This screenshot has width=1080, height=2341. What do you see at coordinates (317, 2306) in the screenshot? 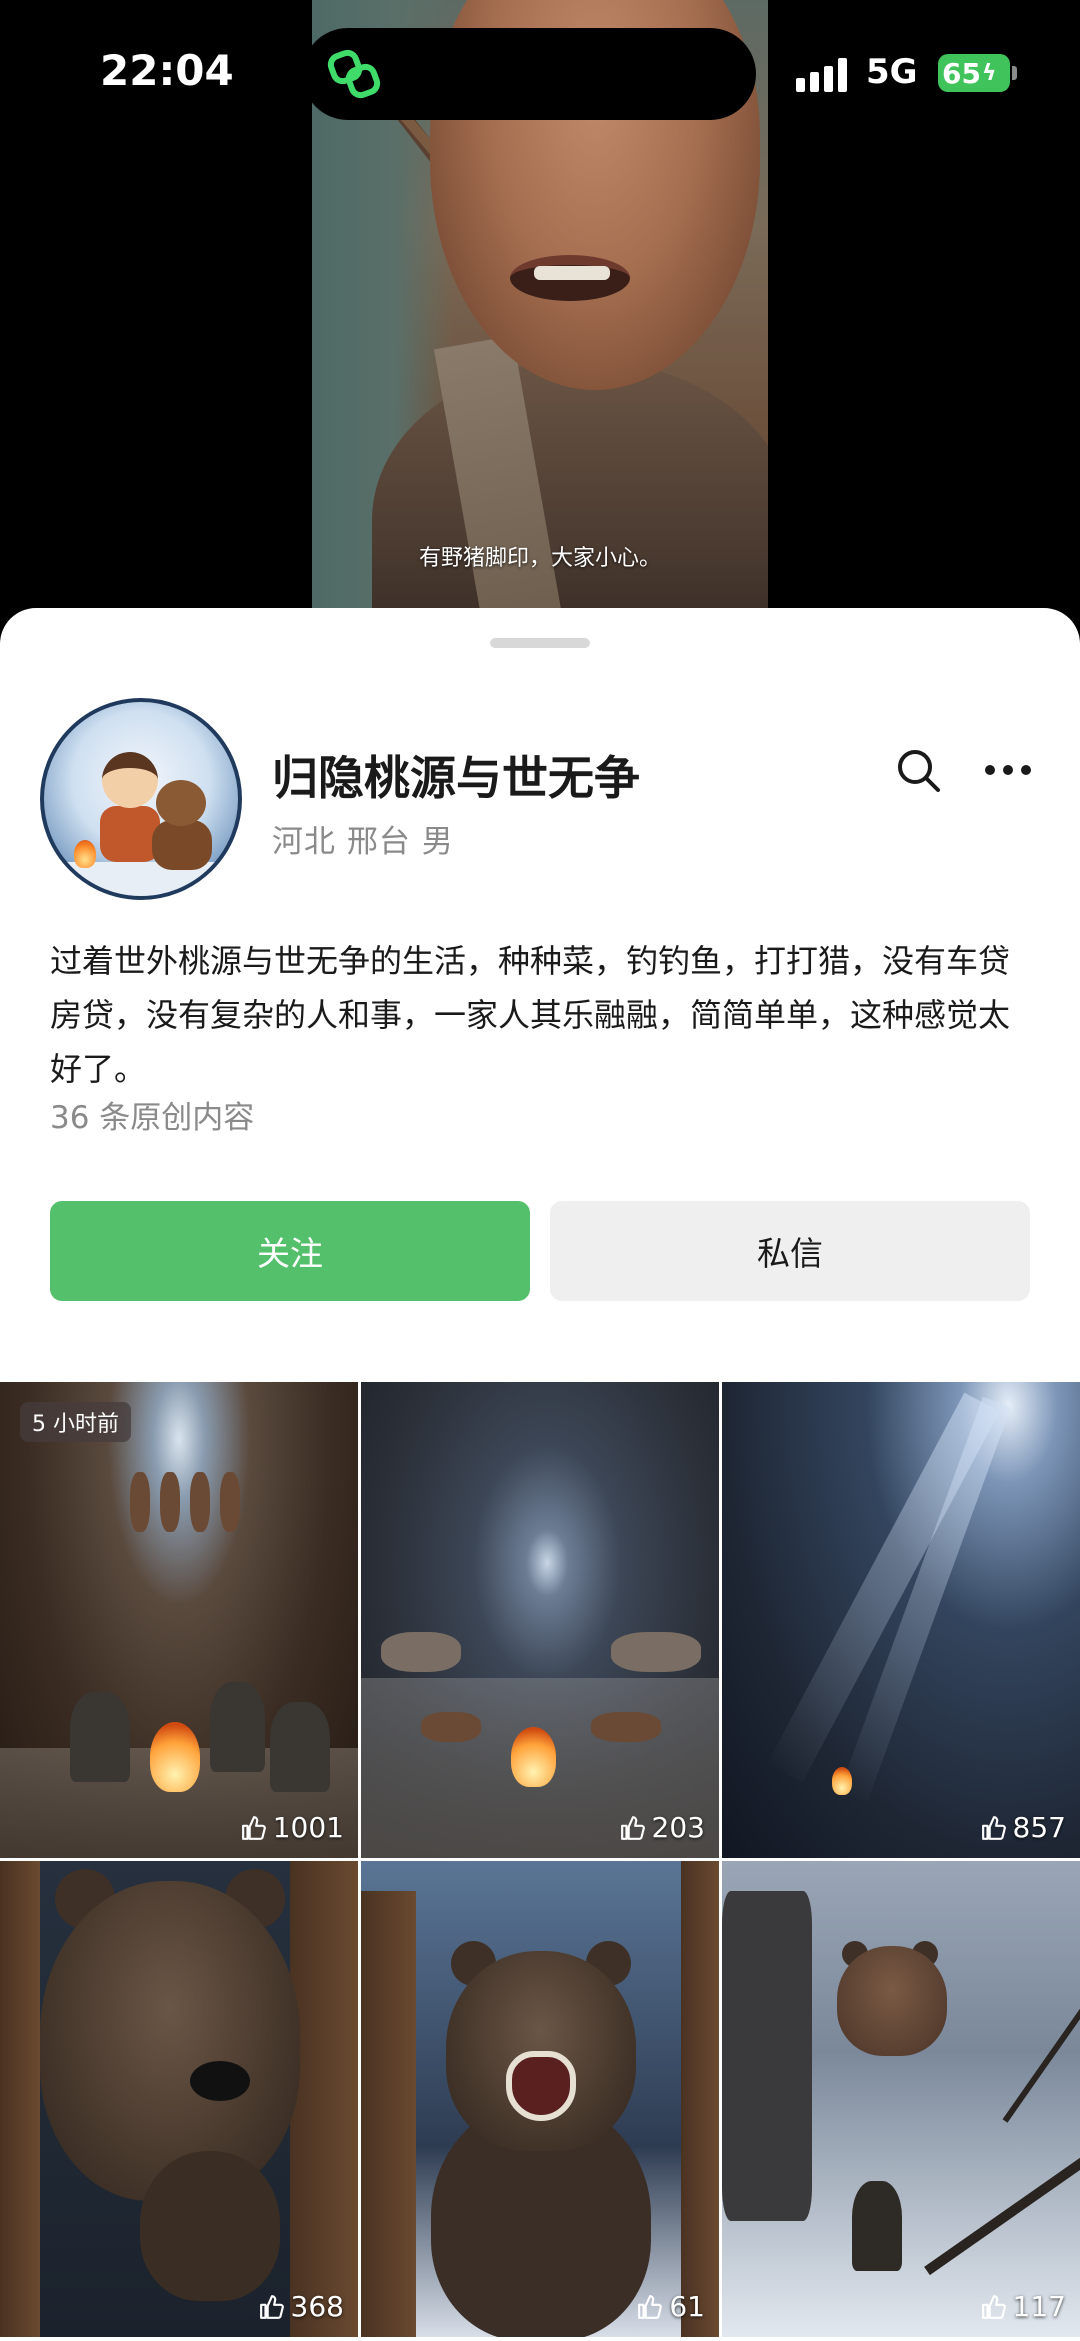
I see `like-count-value: 368` at bounding box center [317, 2306].